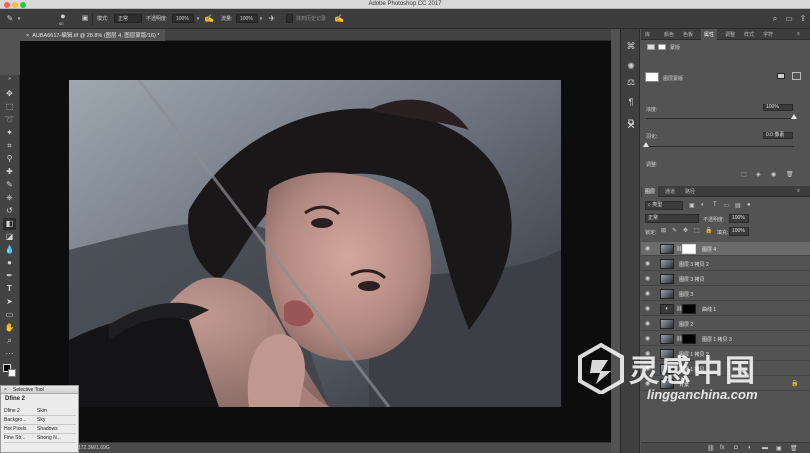 The image size is (810, 453). What do you see at coordinates (709, 249) in the screenshot?
I see `layer-name: 图层 4` at bounding box center [709, 249].